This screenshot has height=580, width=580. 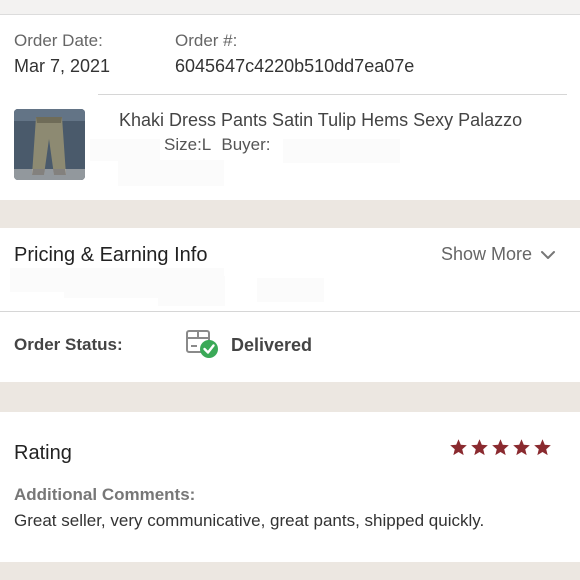 I want to click on order-date-value: Mar 7, 2021, so click(x=62, y=66).